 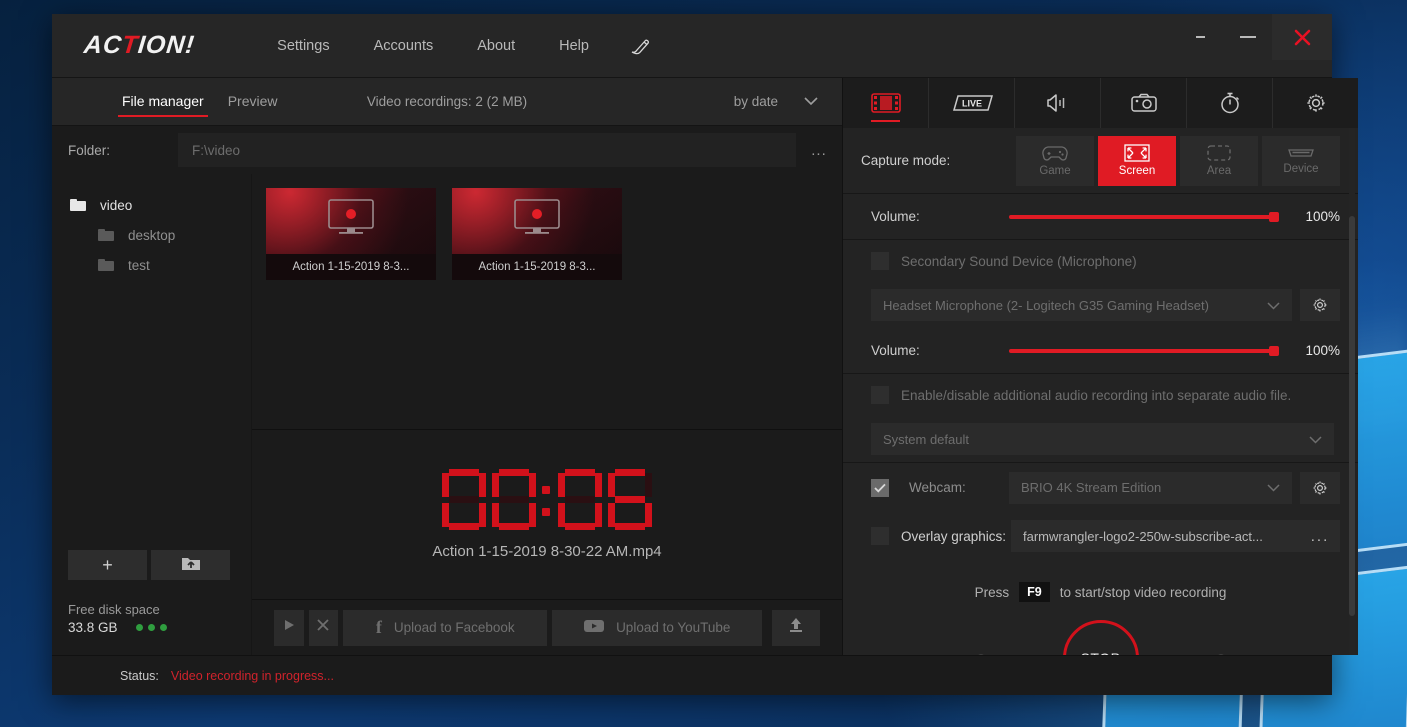 I want to click on disk-indicator-dots, so click(x=151, y=627).